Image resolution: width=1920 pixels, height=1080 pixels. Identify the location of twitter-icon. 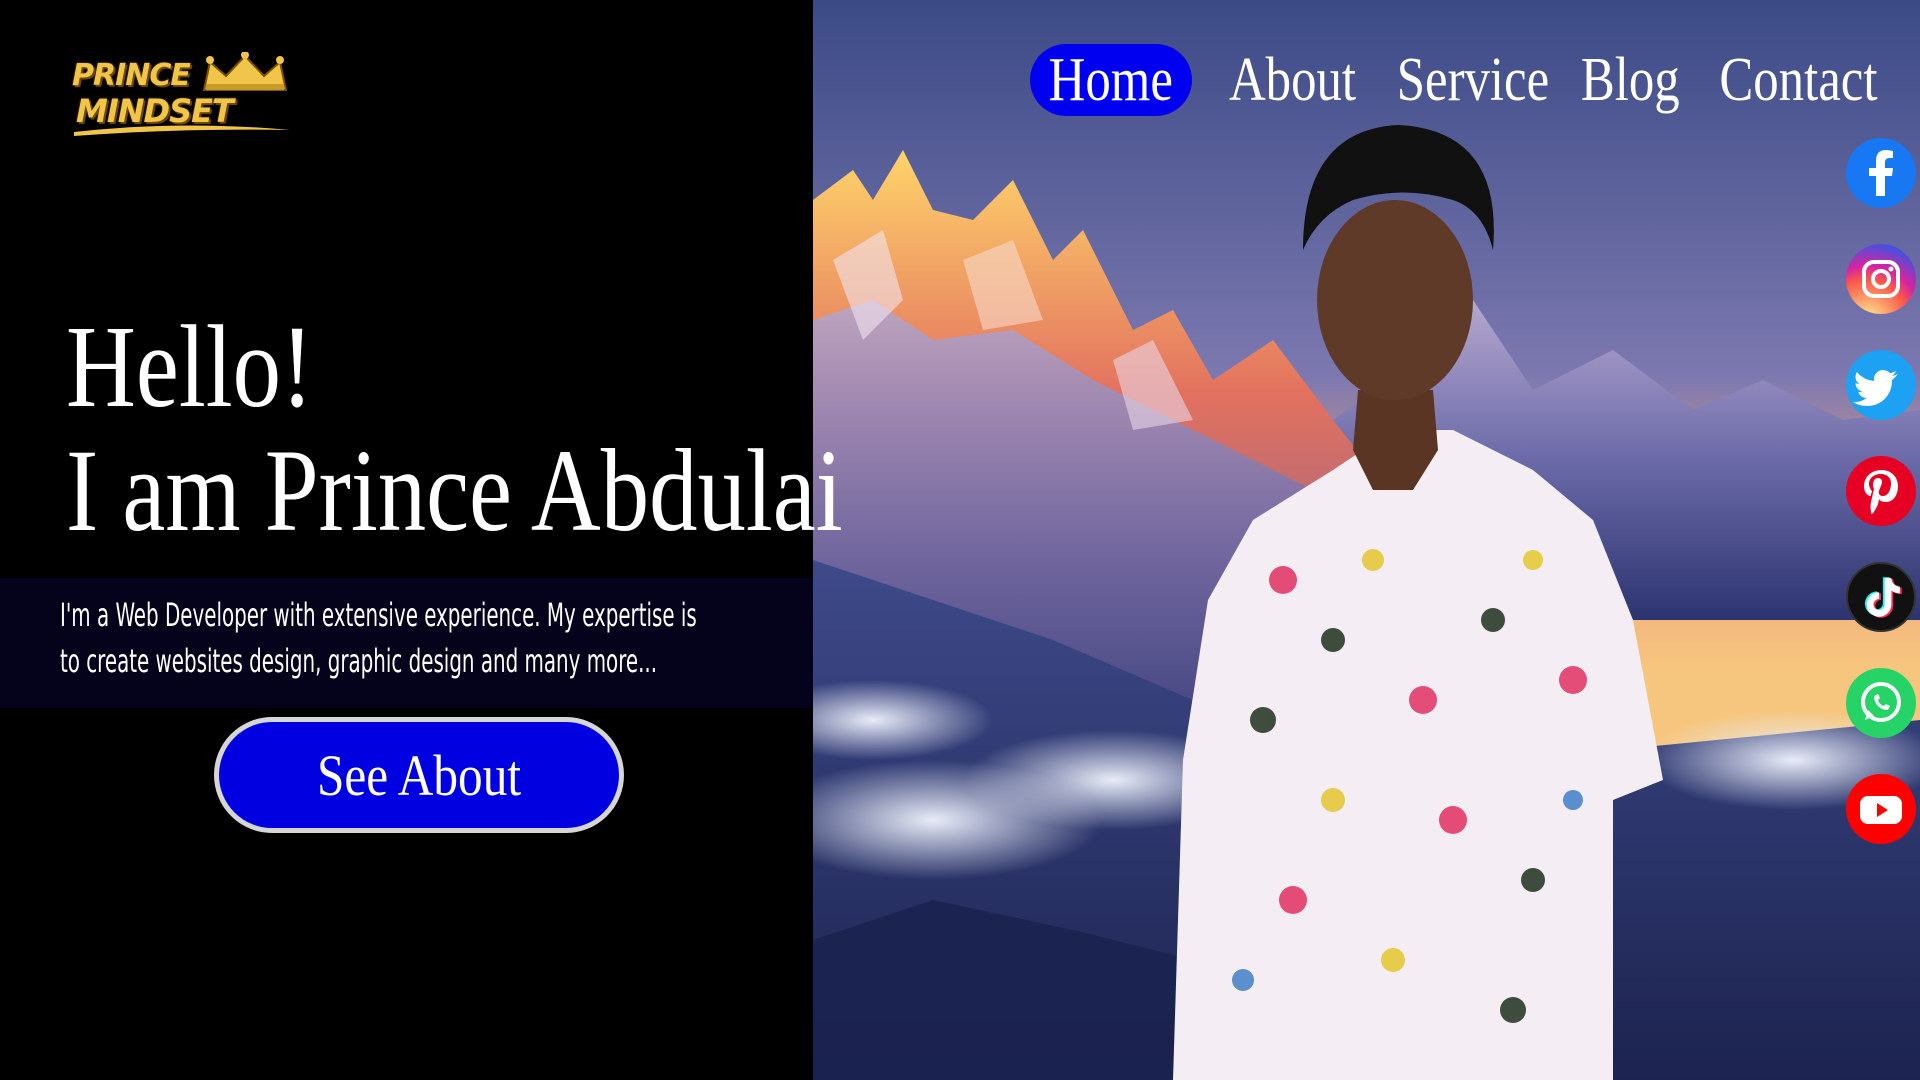
(1881, 385).